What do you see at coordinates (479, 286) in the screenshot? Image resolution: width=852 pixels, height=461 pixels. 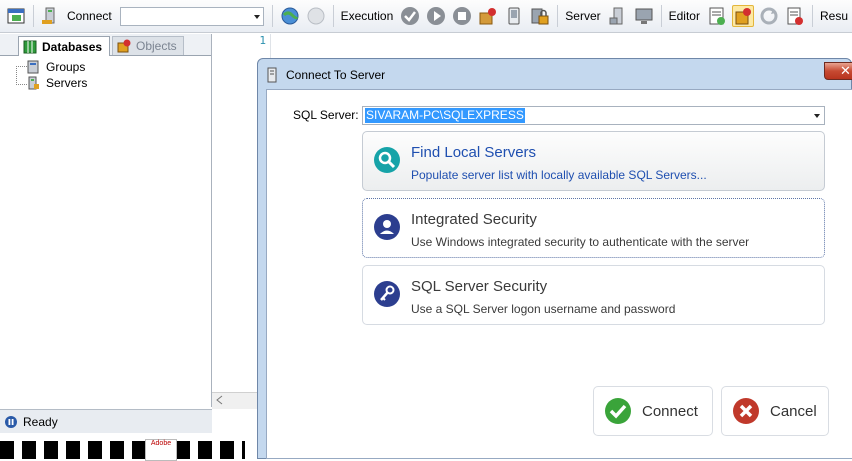 I see `sql-server-security-title: SQL Server Security` at bounding box center [479, 286].